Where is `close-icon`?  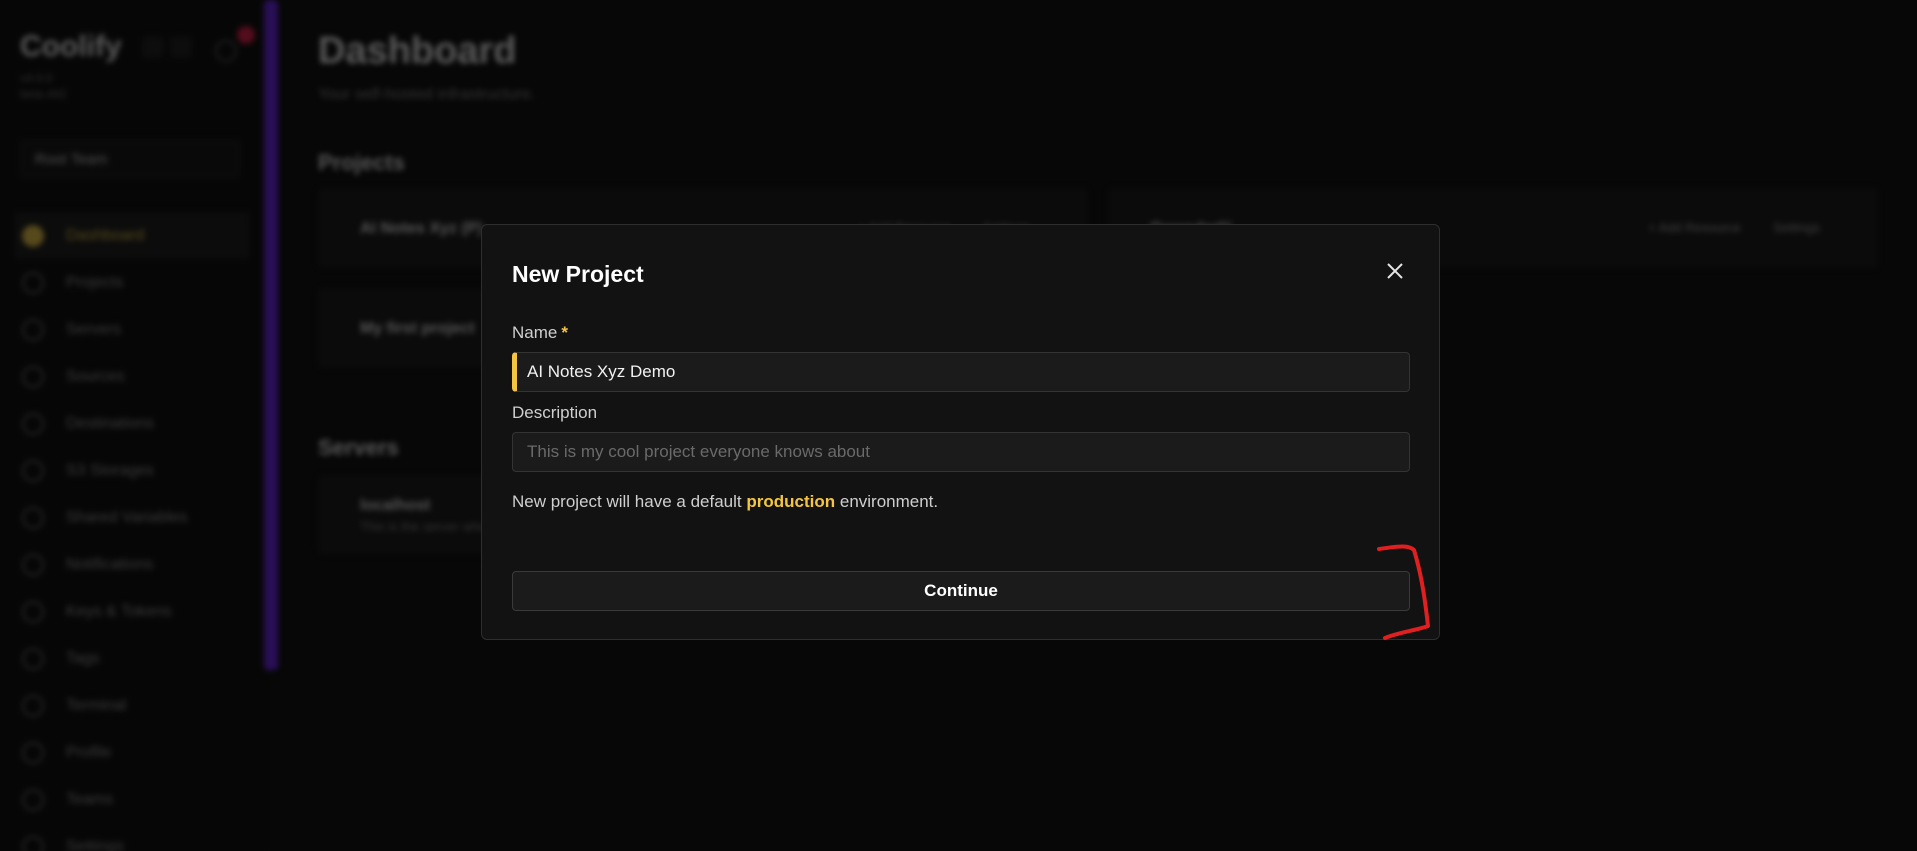
close-icon is located at coordinates (1395, 271).